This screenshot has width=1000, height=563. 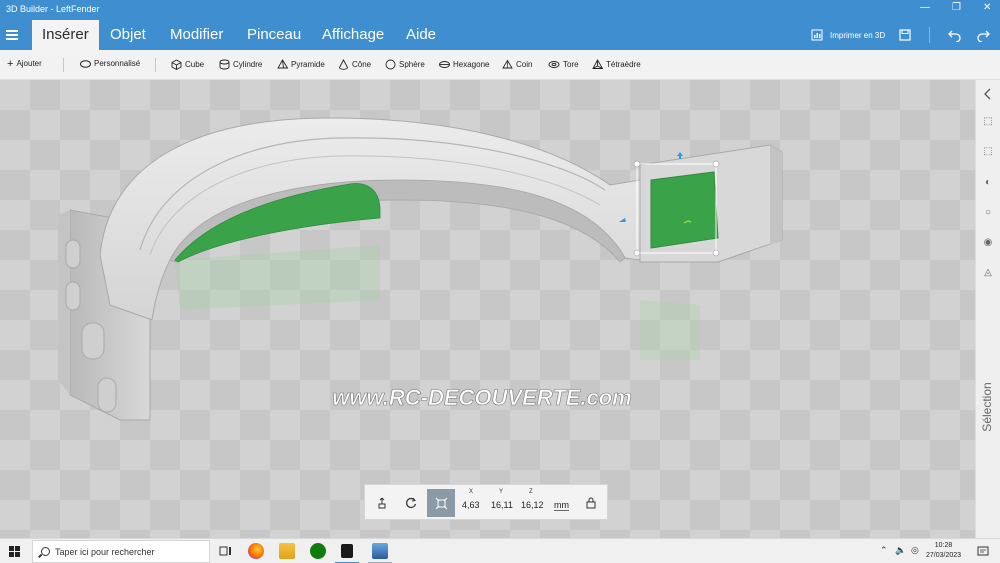 I want to click on shape-hexagon-button: Hexagone, so click(x=464, y=64).